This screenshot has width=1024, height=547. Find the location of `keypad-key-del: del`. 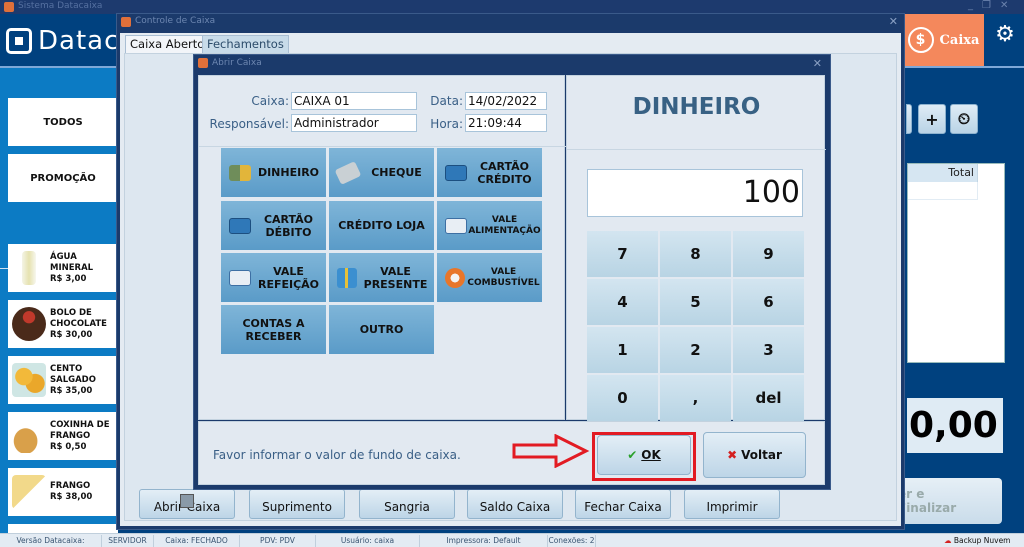

keypad-key-del: del is located at coordinates (768, 398).